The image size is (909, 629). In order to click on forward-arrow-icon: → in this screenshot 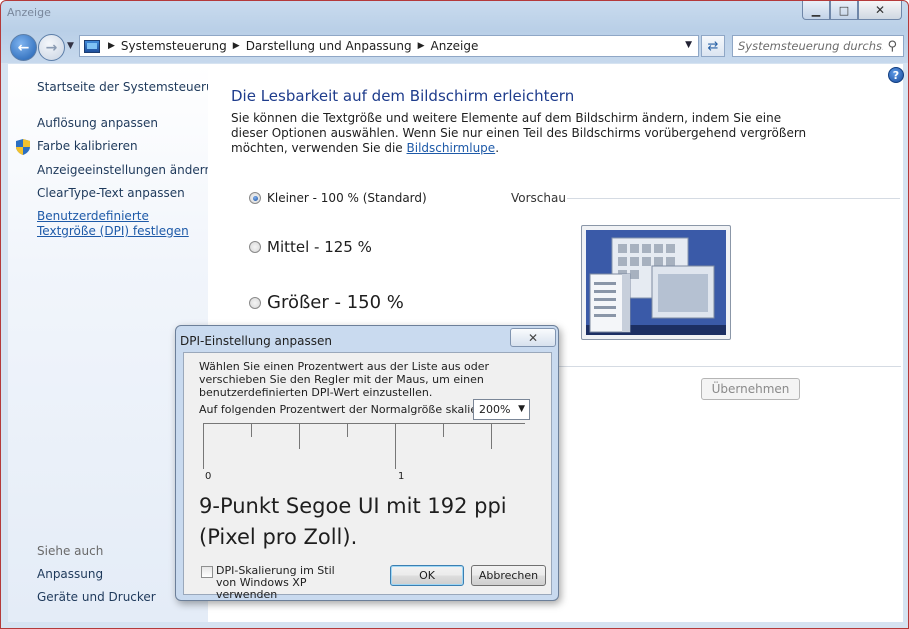, I will do `click(51, 47)`.